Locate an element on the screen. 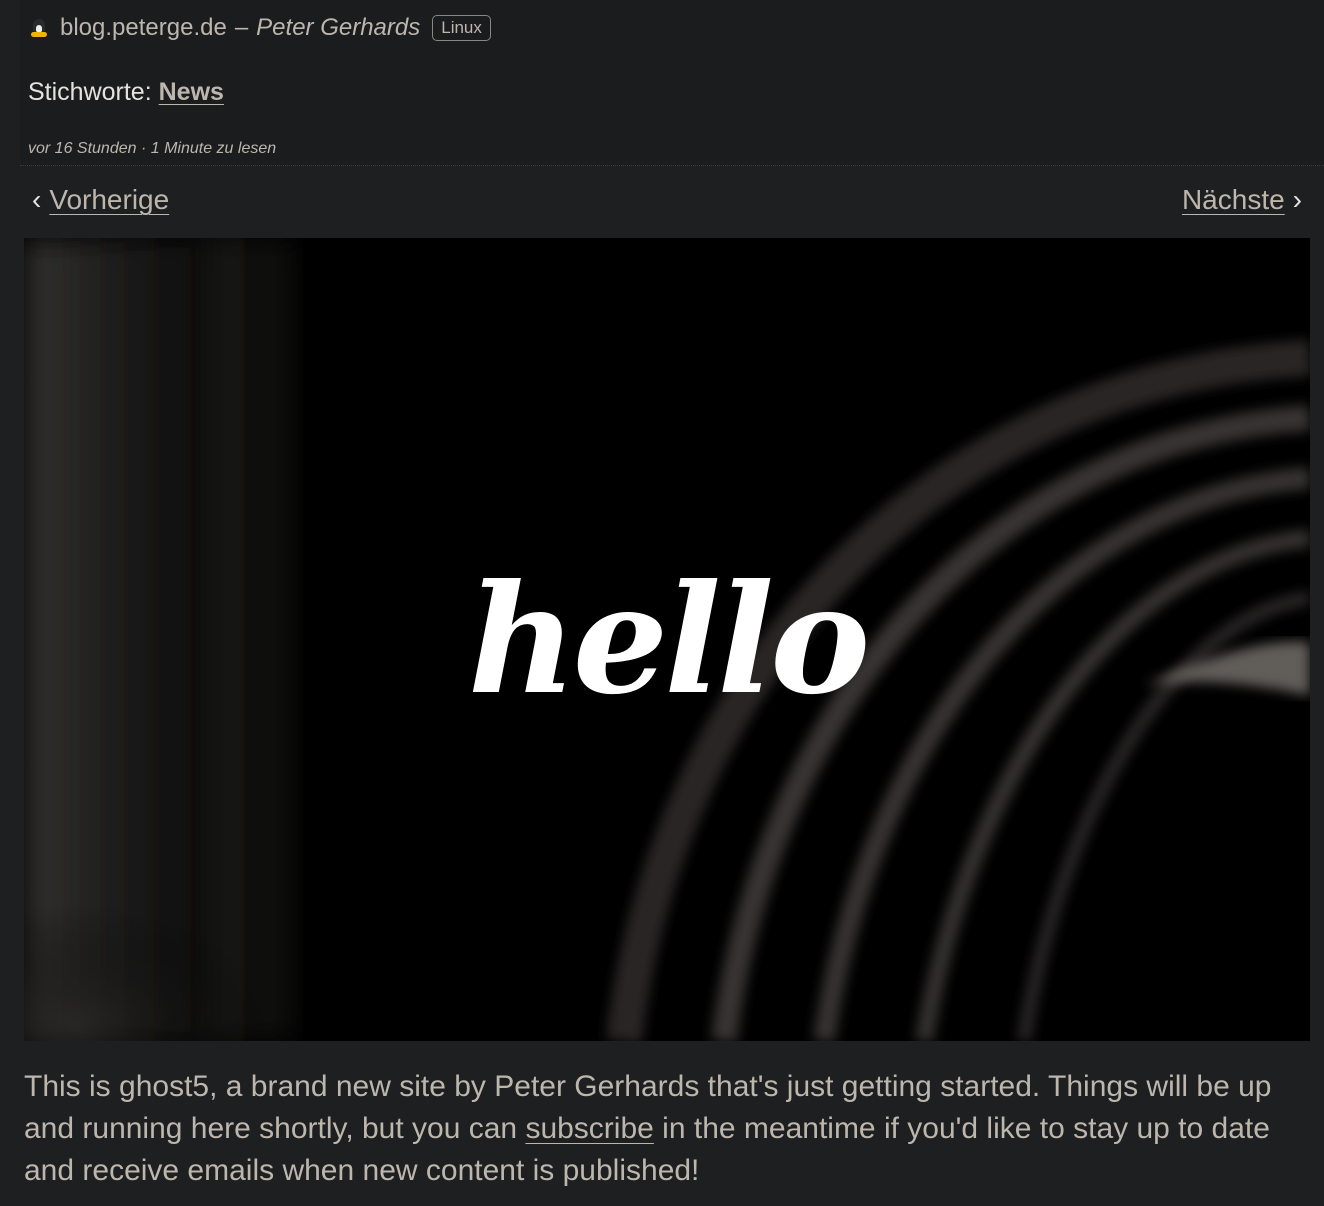 Image resolution: width=1324 pixels, height=1206 pixels. post-navigation: ‹ Vorherige Nächste › is located at coordinates (667, 200).